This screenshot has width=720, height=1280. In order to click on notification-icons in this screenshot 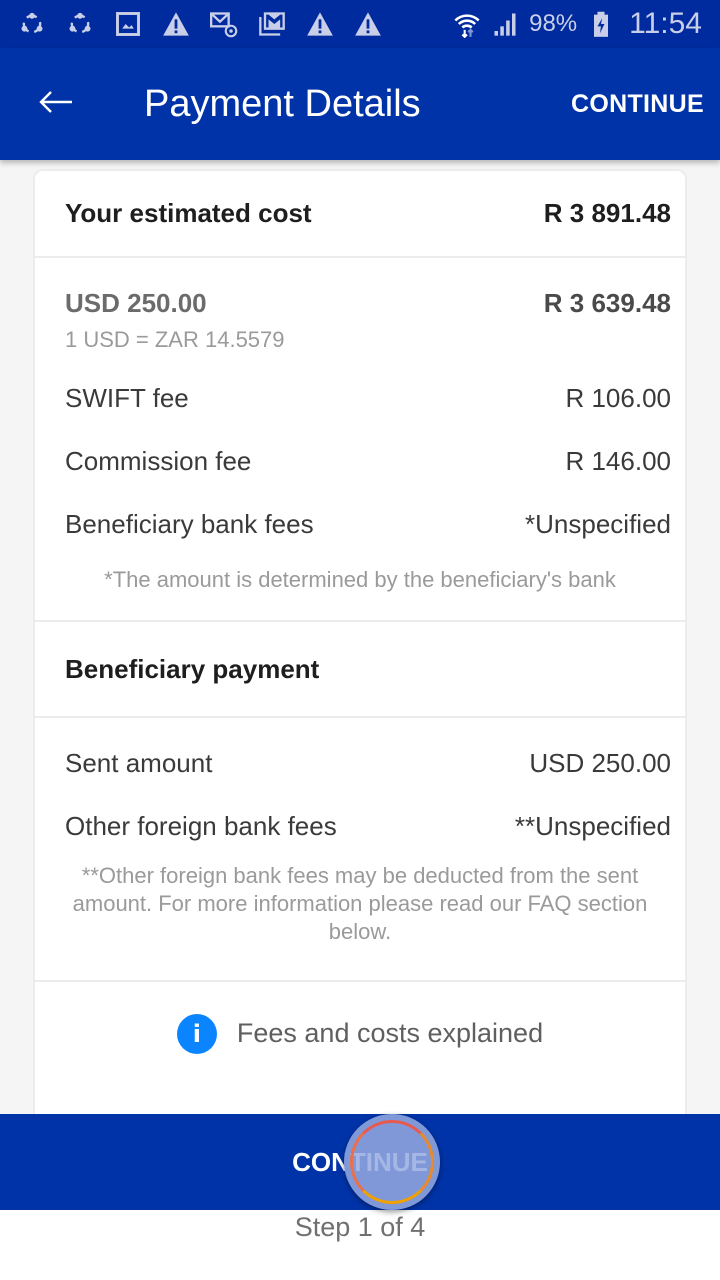, I will do `click(200, 24)`.